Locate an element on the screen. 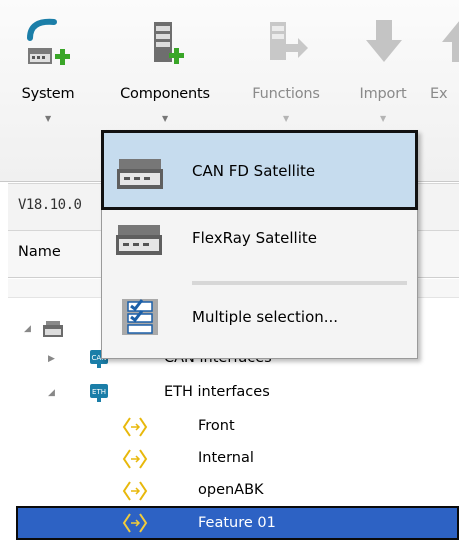 Image resolution: width=459 pixels, height=540 pixels. flexray-satellite-icon is located at coordinates (139, 242).